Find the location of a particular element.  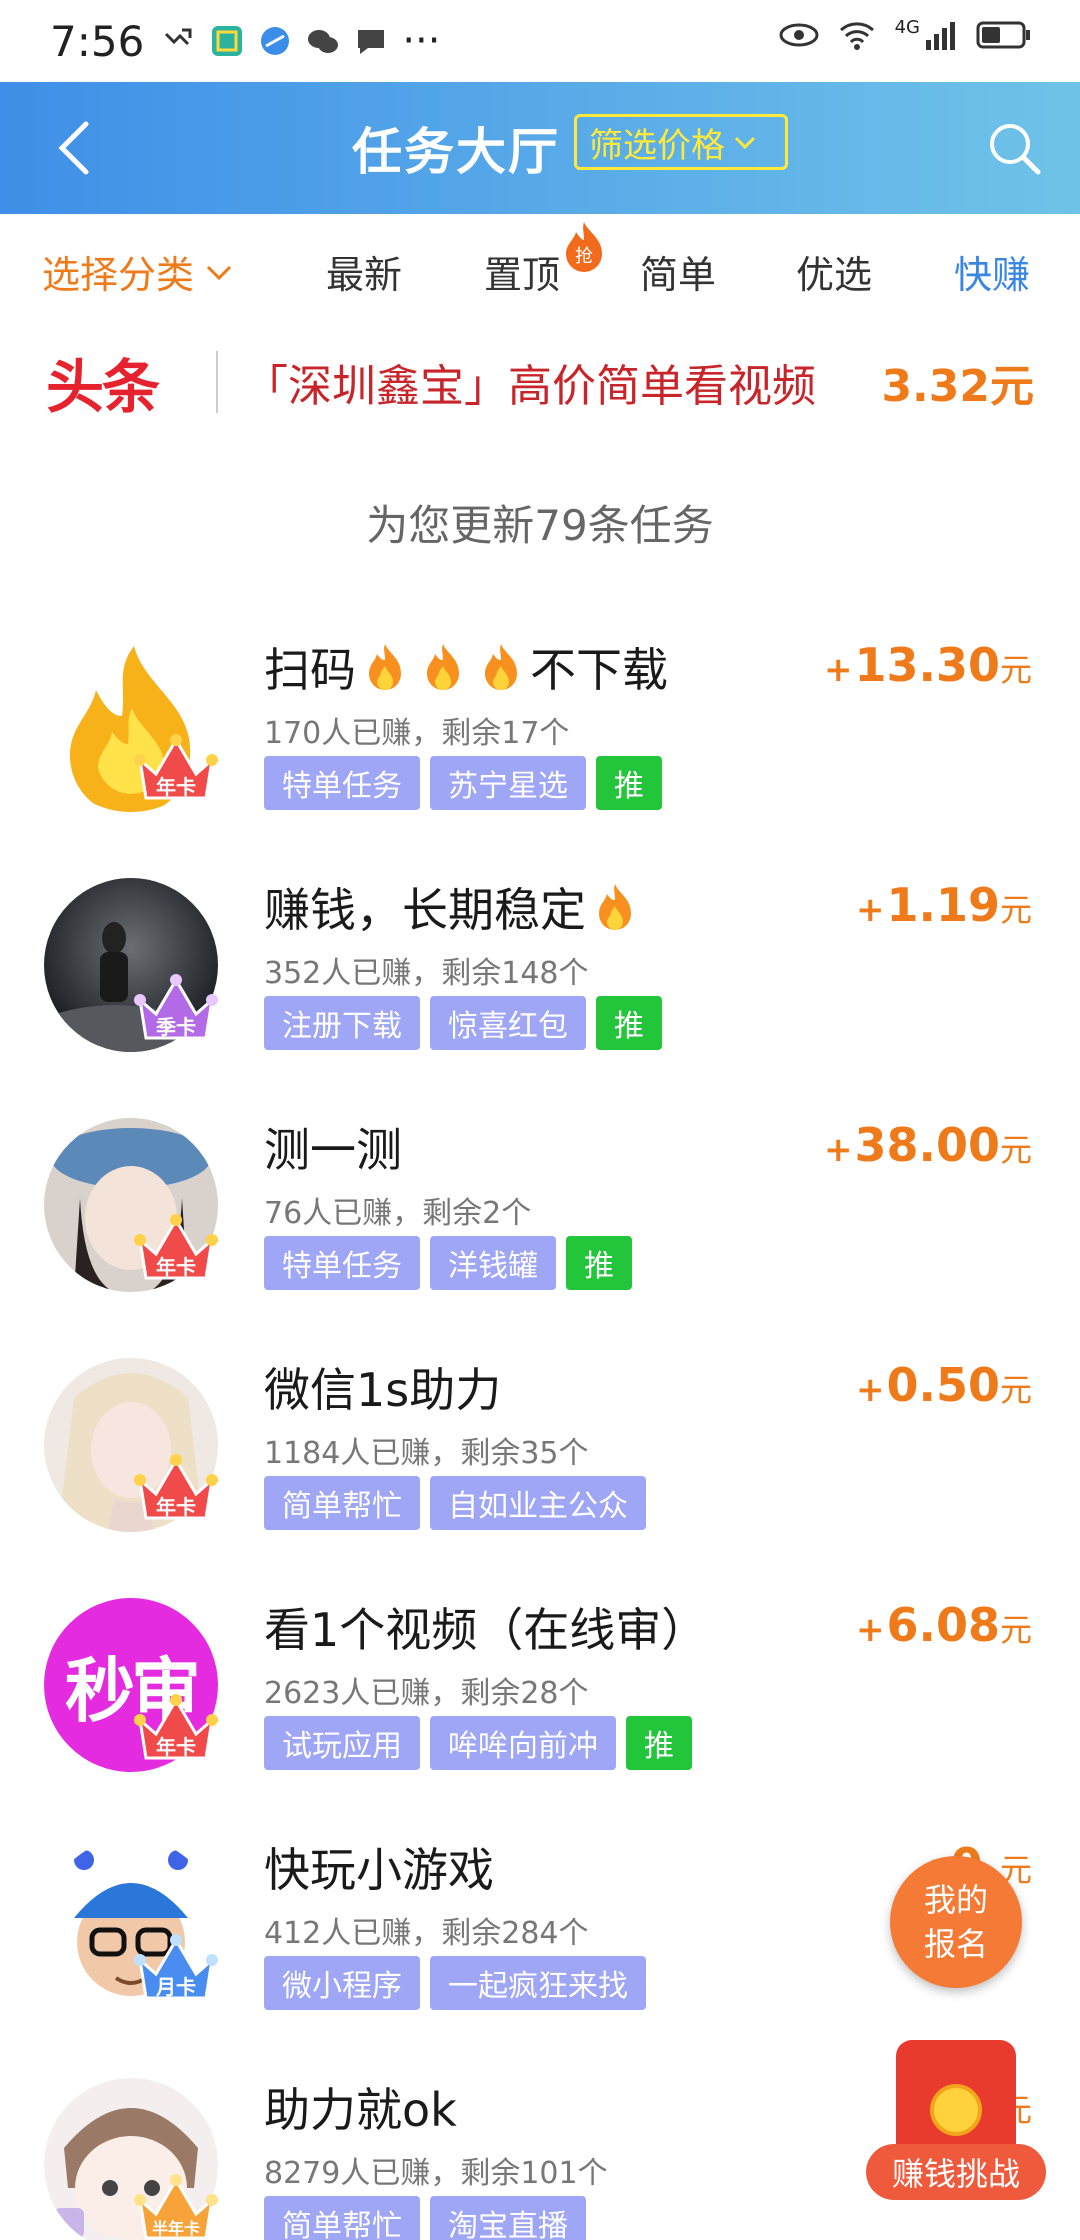

task-tag: 洋钱罐 is located at coordinates (493, 1263).